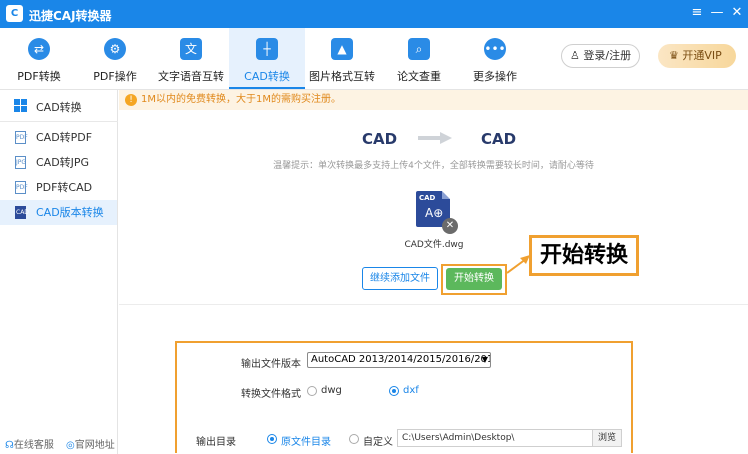 Image resolution: width=748 pixels, height=454 pixels. I want to click on online-service-link: ☊在线客服, so click(29, 443).